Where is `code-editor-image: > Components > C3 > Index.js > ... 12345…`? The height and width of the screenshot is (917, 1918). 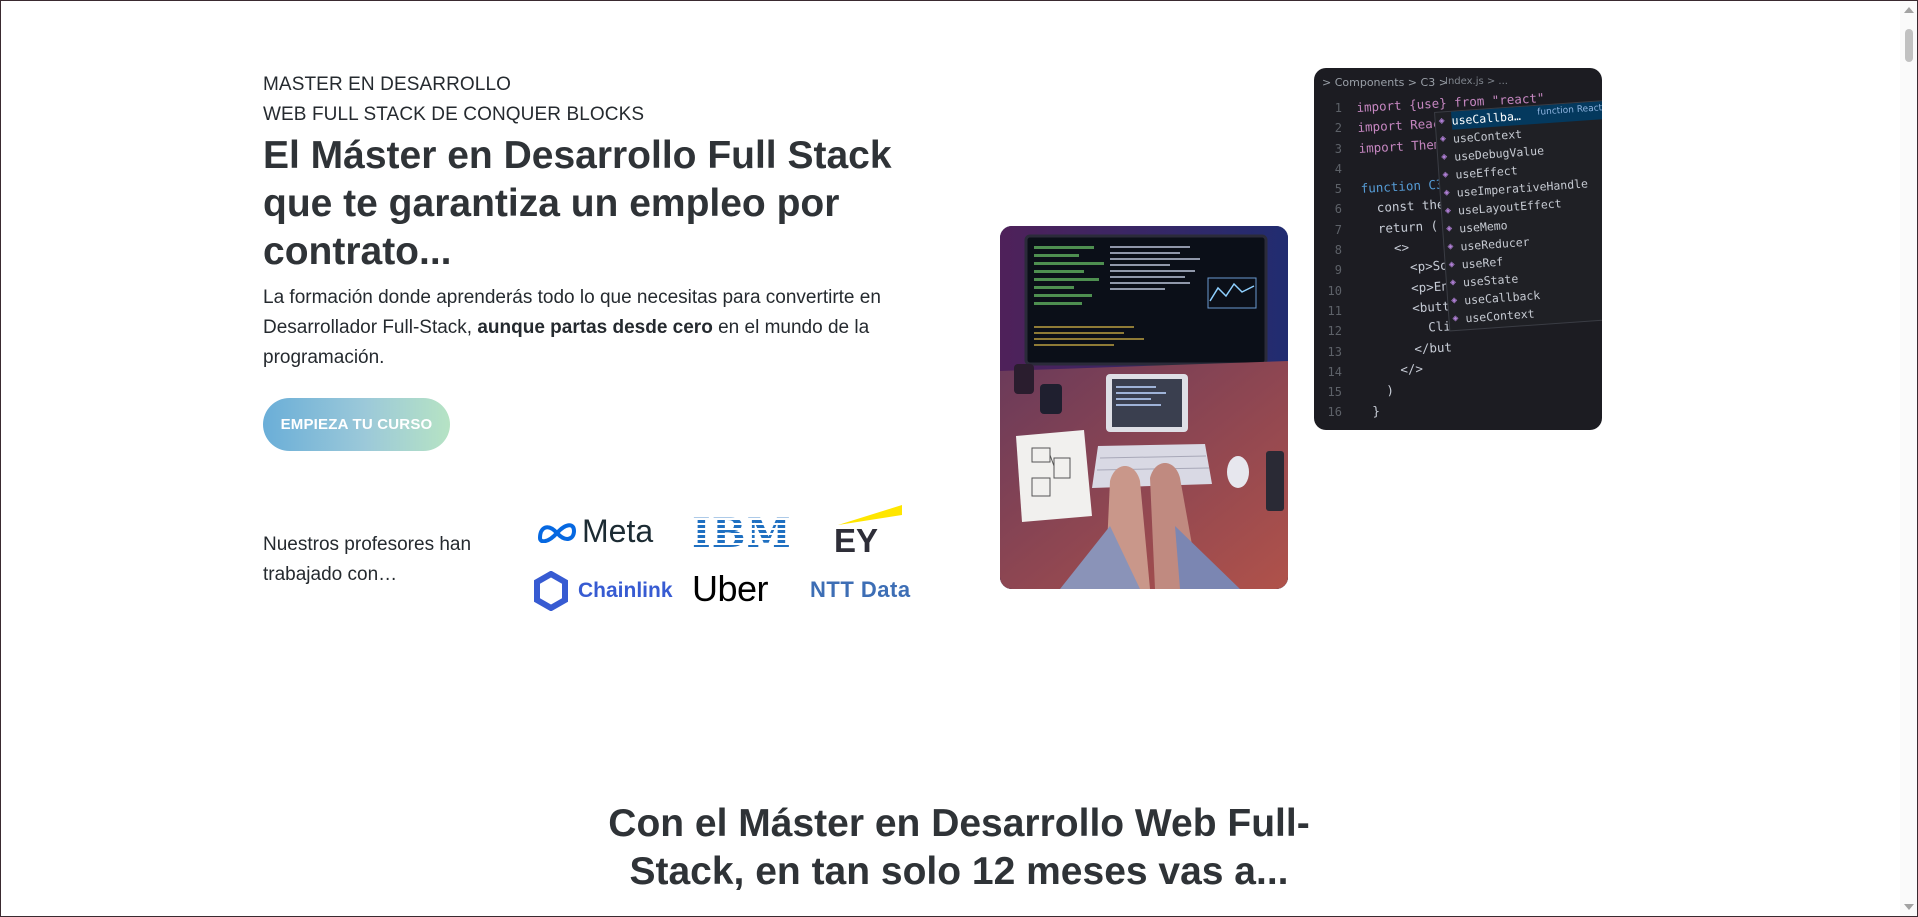 code-editor-image: > Components > C3 > Index.js > ... 12345… is located at coordinates (1458, 249).